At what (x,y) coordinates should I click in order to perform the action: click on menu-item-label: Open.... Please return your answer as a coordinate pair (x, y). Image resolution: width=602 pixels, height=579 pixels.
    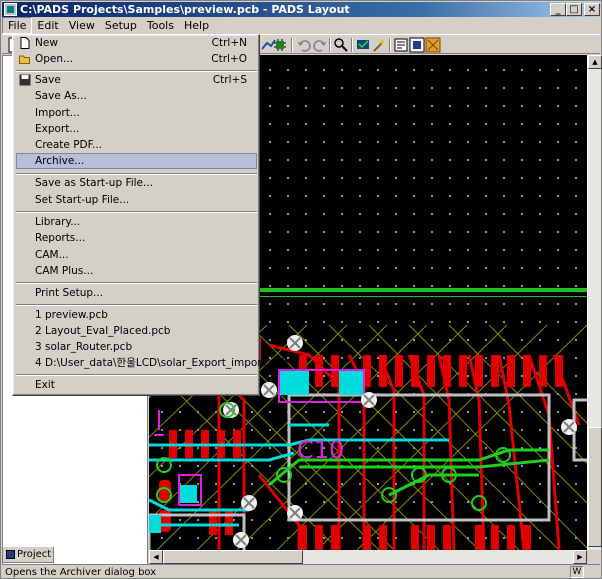
    Looking at the image, I should click on (54, 59).